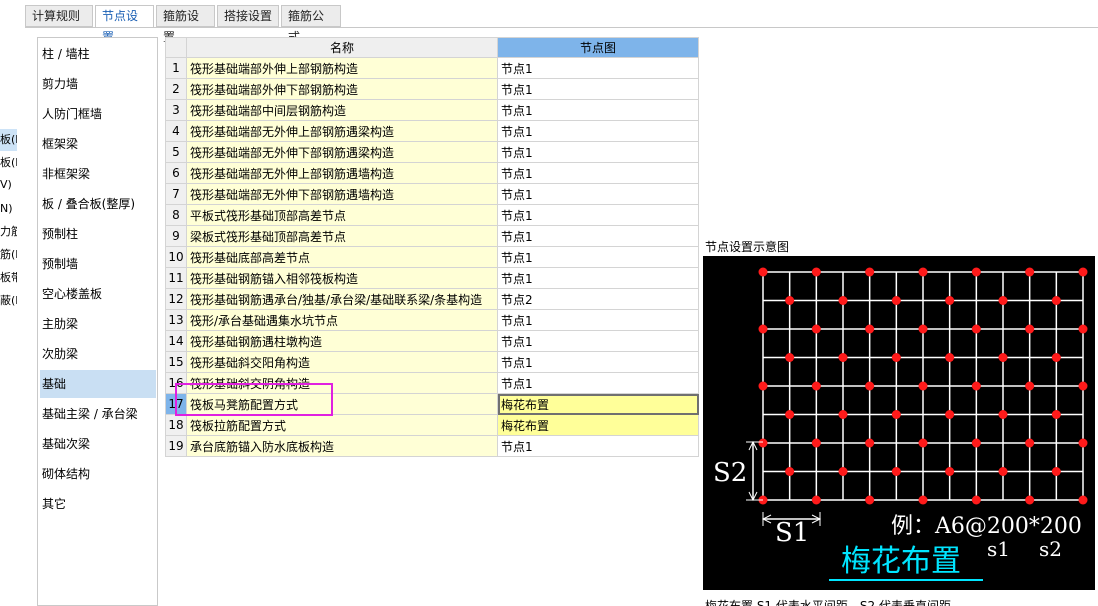  I want to click on header-name: 名称, so click(342, 47).